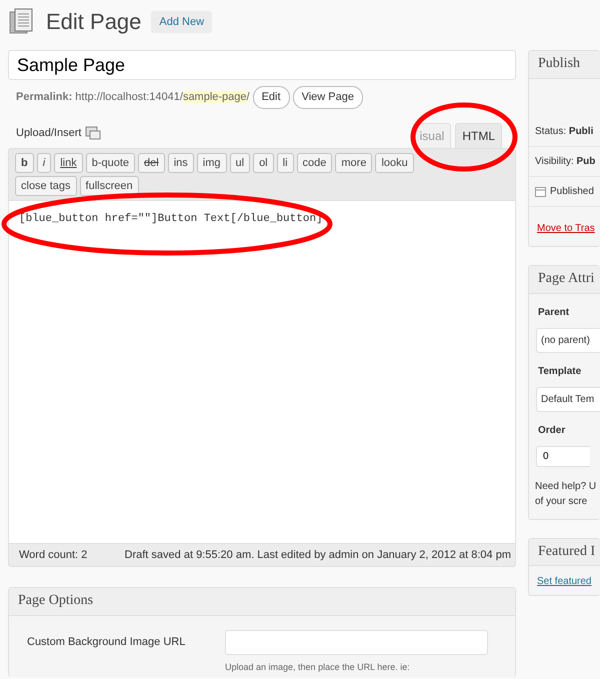 The width and height of the screenshot is (600, 679). I want to click on publish-info: Visibility: Pub, so click(564, 161).